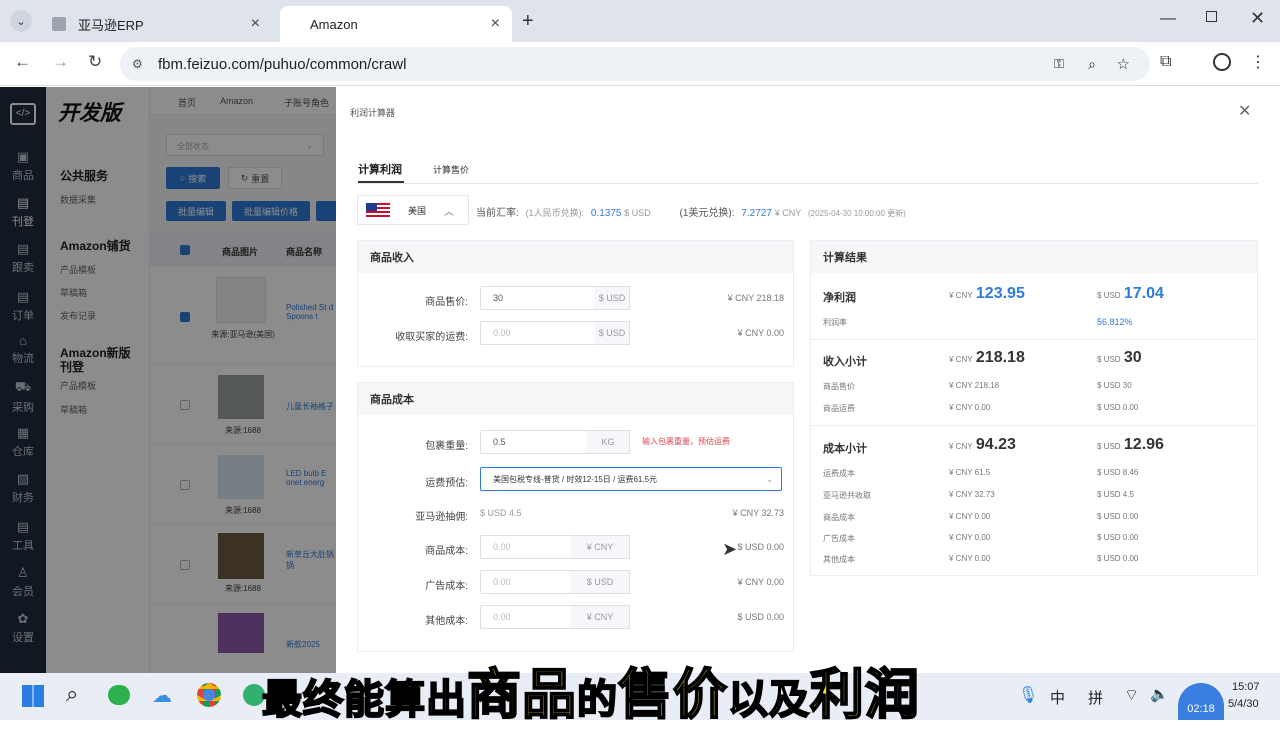  I want to click on zoom-icon: ⌕, so click(1092, 64).